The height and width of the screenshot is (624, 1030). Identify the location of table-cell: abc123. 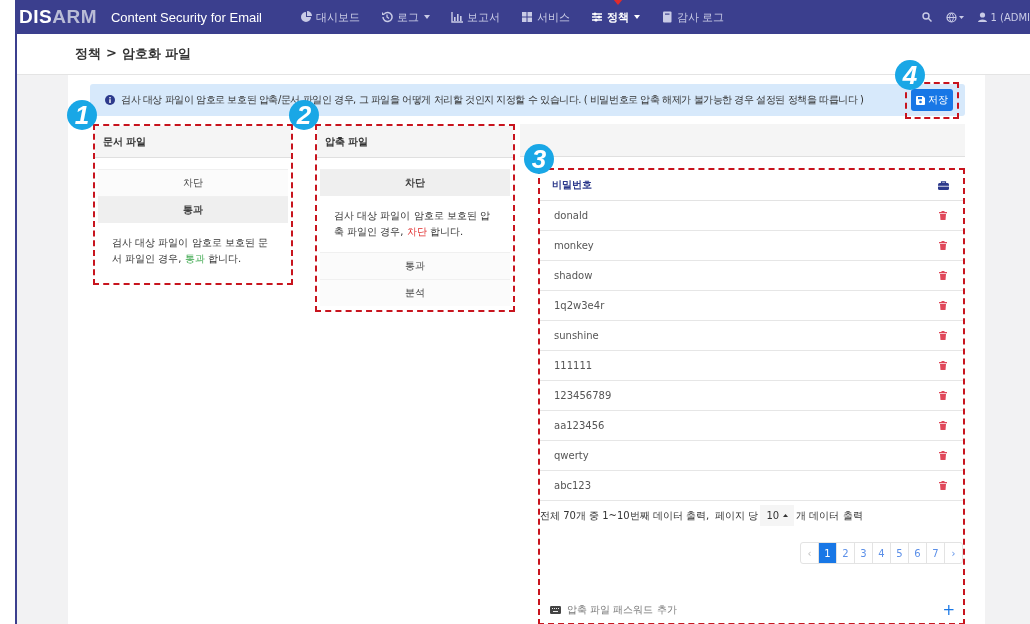
(573, 485).